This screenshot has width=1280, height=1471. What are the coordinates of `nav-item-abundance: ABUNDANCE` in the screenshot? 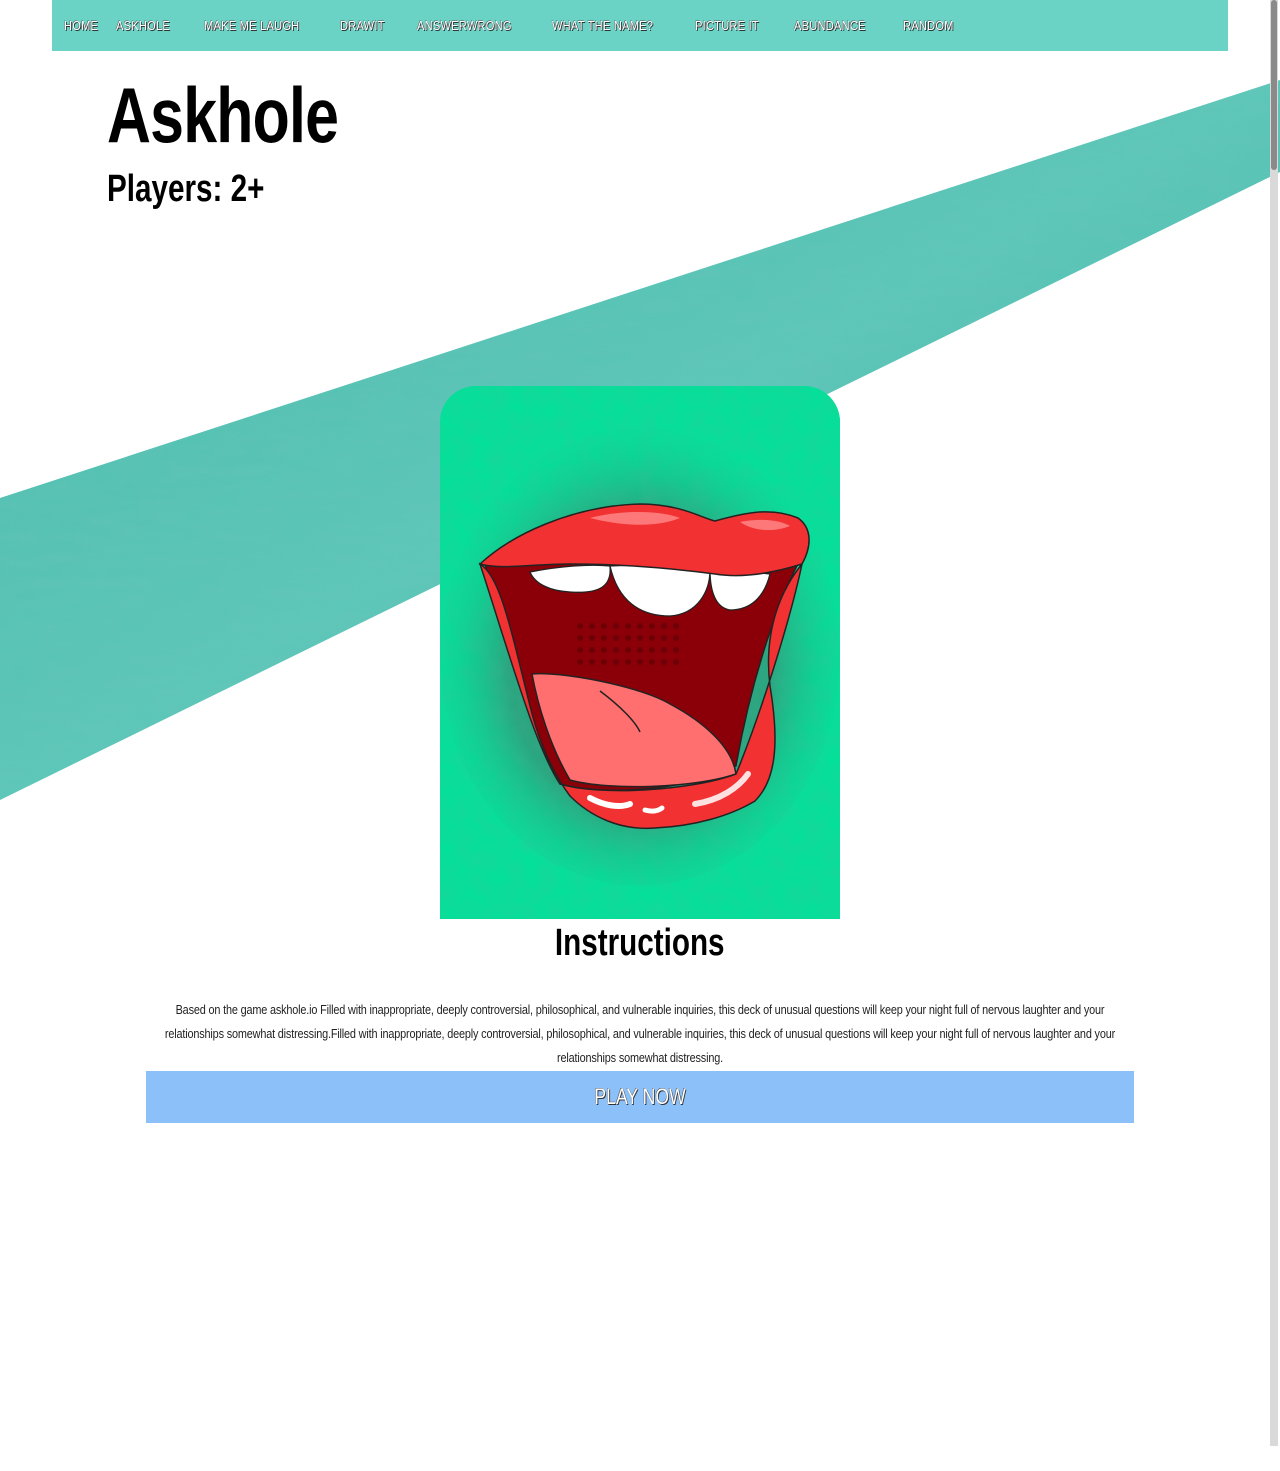 It's located at (830, 25).